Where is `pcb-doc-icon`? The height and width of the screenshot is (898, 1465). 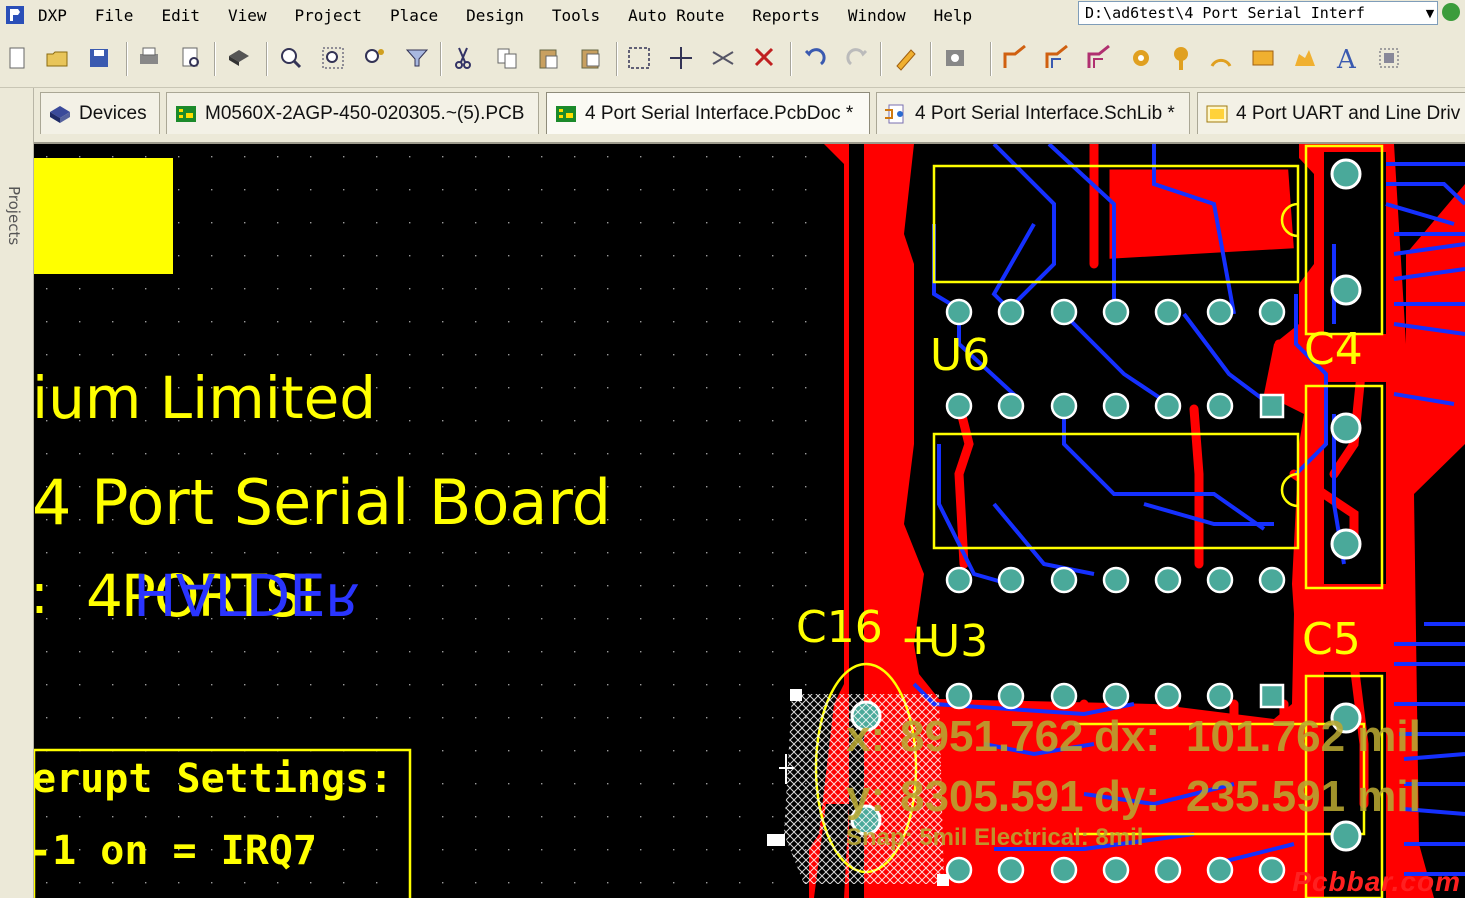
pcb-doc-icon is located at coordinates (566, 113).